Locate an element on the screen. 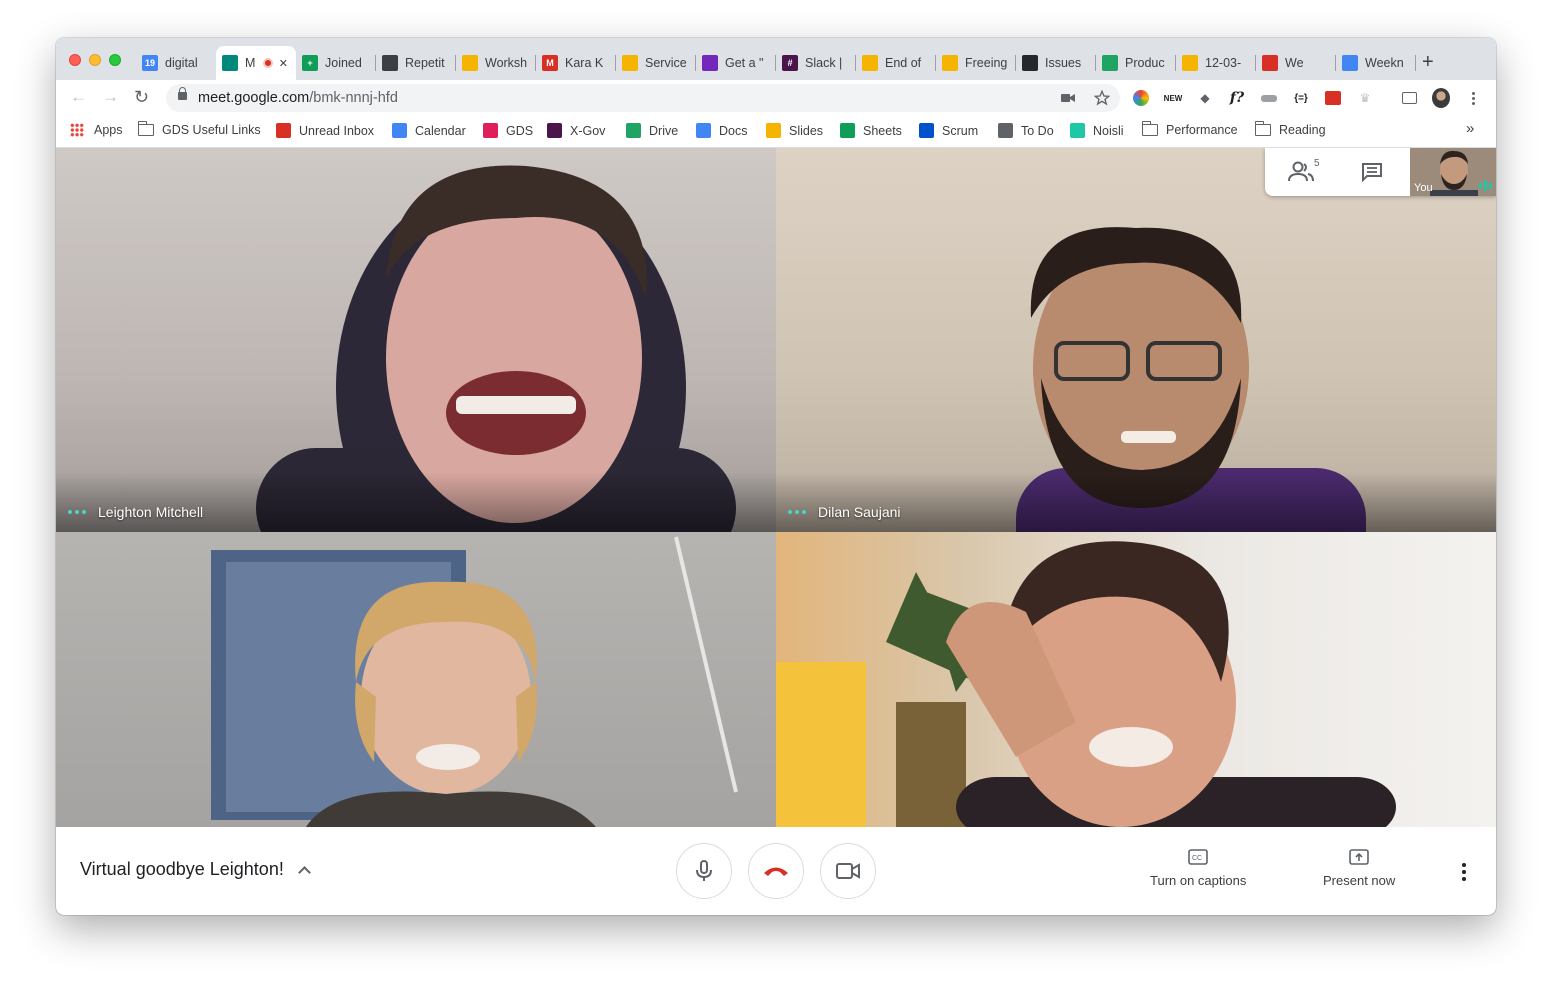  more-options-icon is located at coordinates (1464, 872).